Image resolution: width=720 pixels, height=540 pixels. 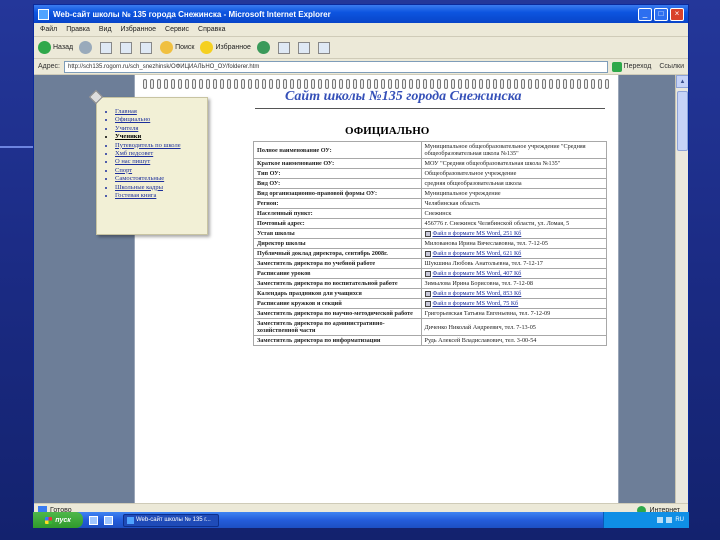 I want to click on back-button: Назад, so click(x=55, y=47).